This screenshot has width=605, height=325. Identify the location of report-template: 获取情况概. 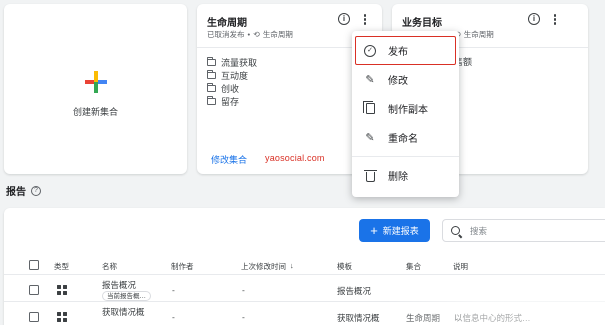
(358, 318).